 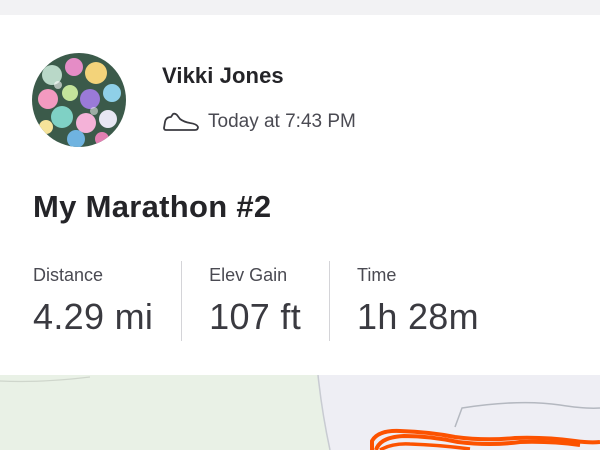 I want to click on avatar-image, so click(x=79, y=100).